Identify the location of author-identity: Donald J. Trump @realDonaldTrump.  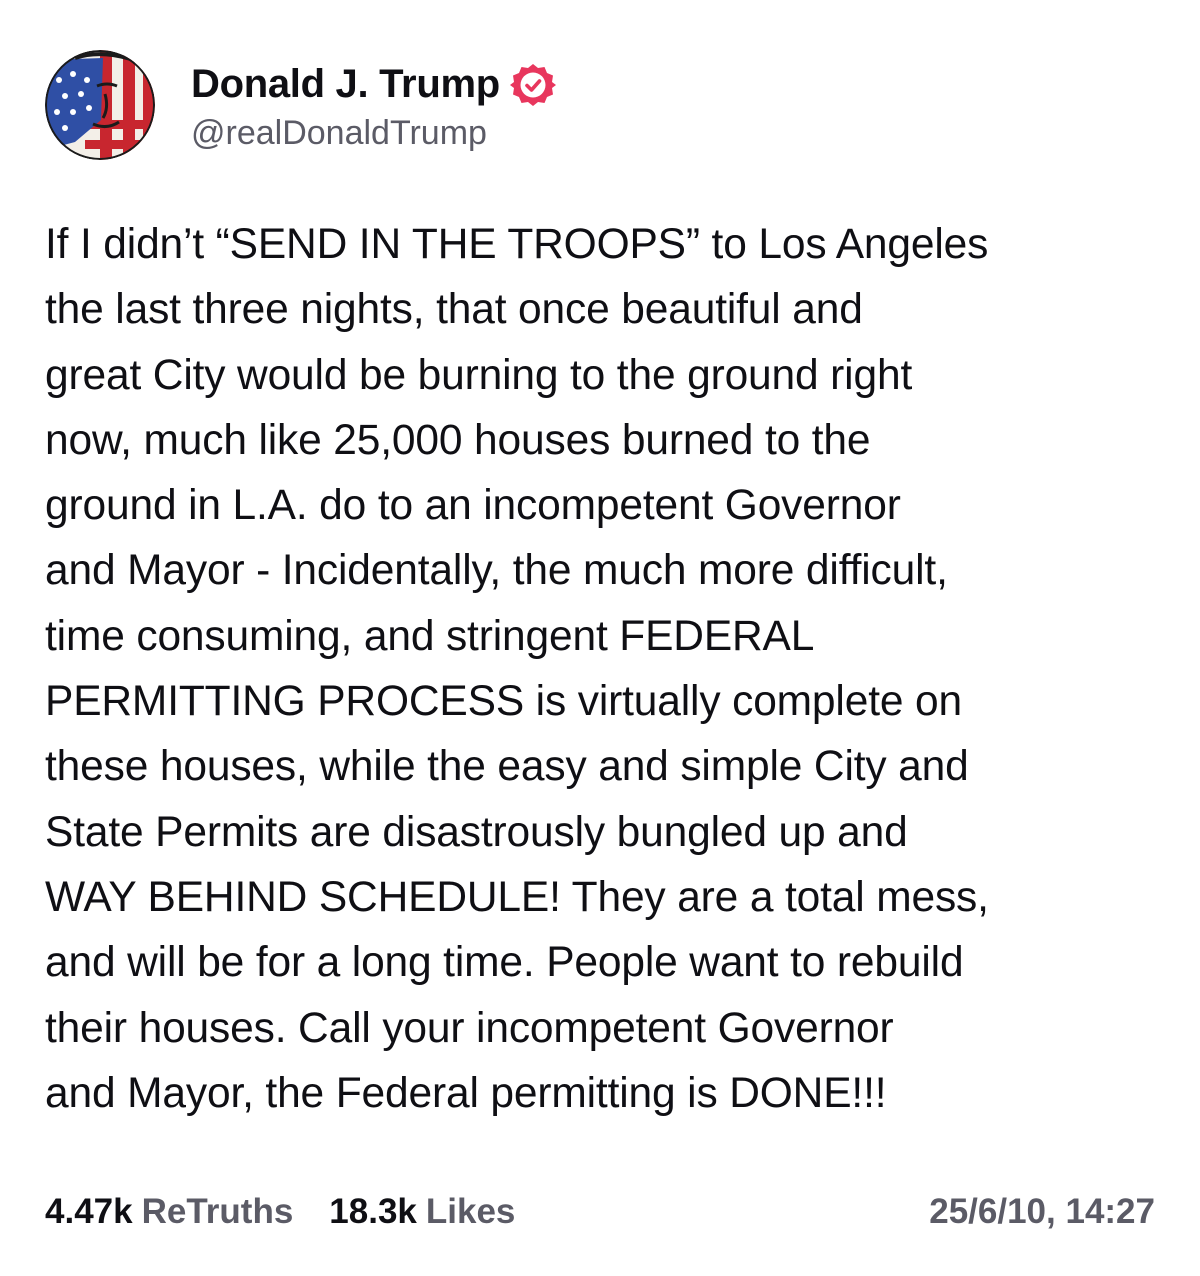
(373, 105).